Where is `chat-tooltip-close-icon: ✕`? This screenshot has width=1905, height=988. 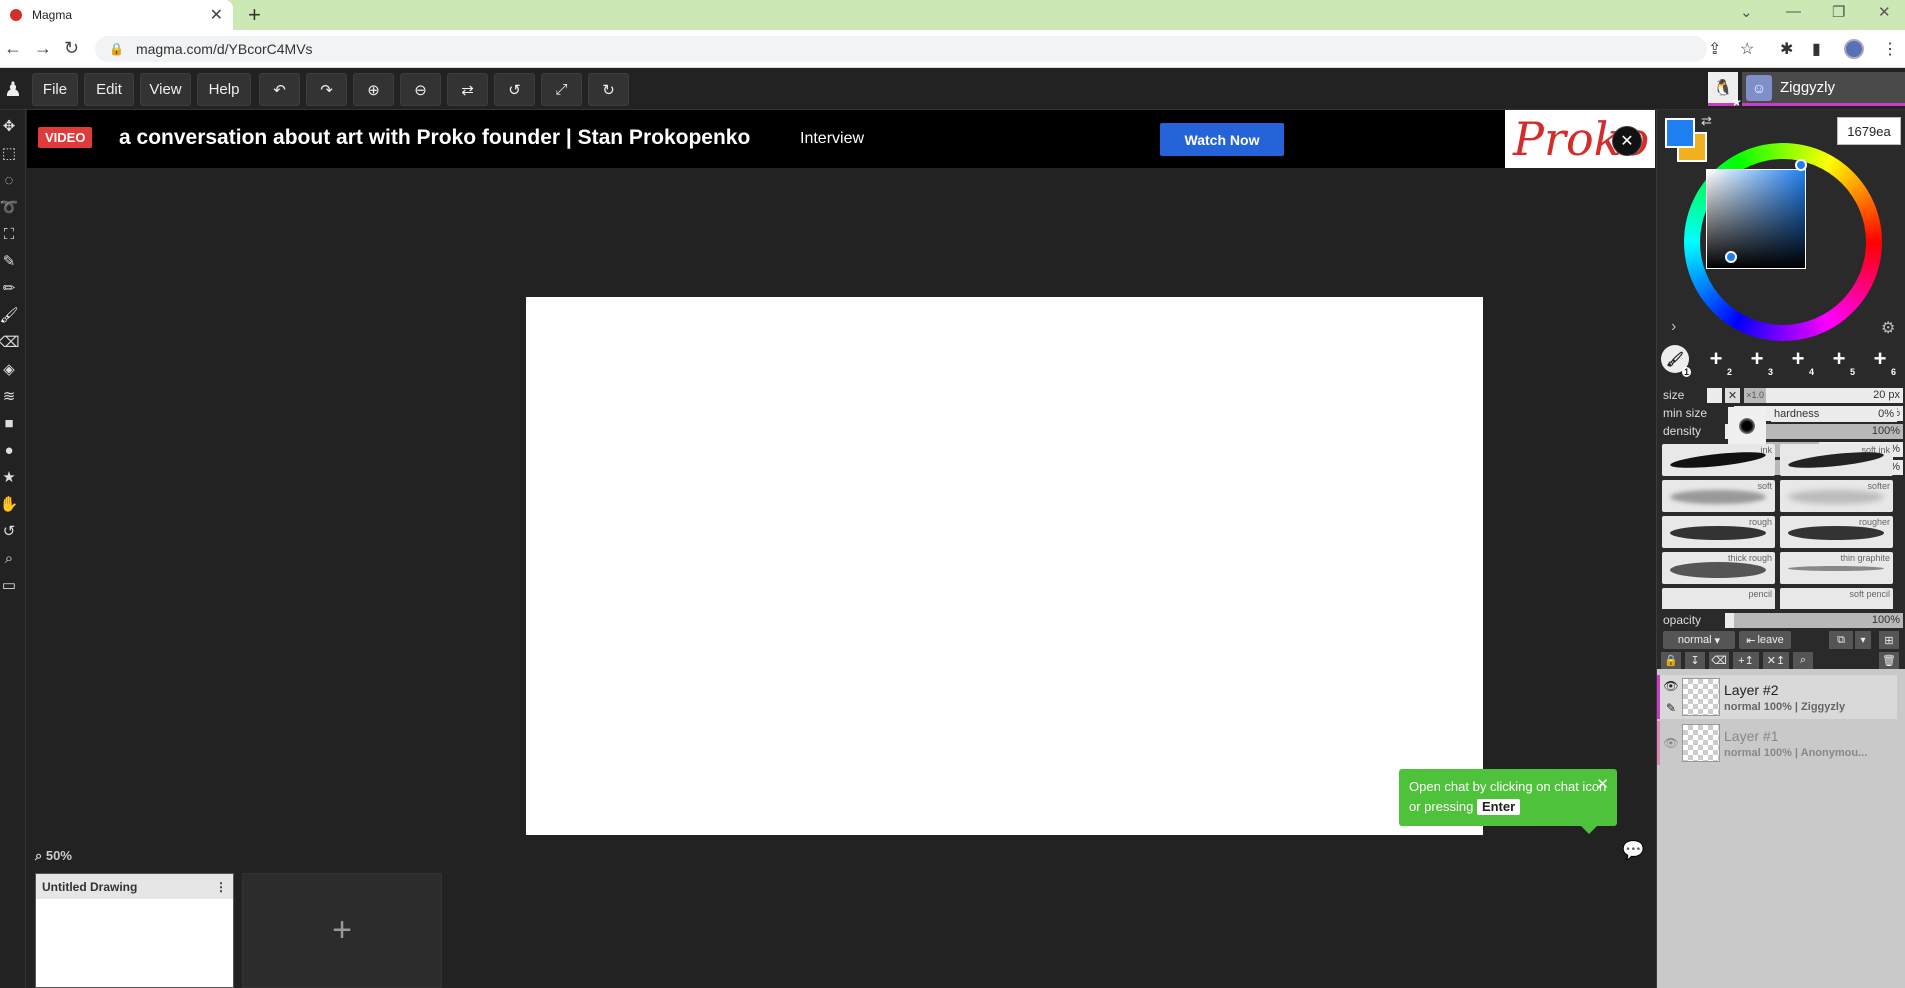
chat-tooltip-close-icon: ✕ is located at coordinates (1602, 785).